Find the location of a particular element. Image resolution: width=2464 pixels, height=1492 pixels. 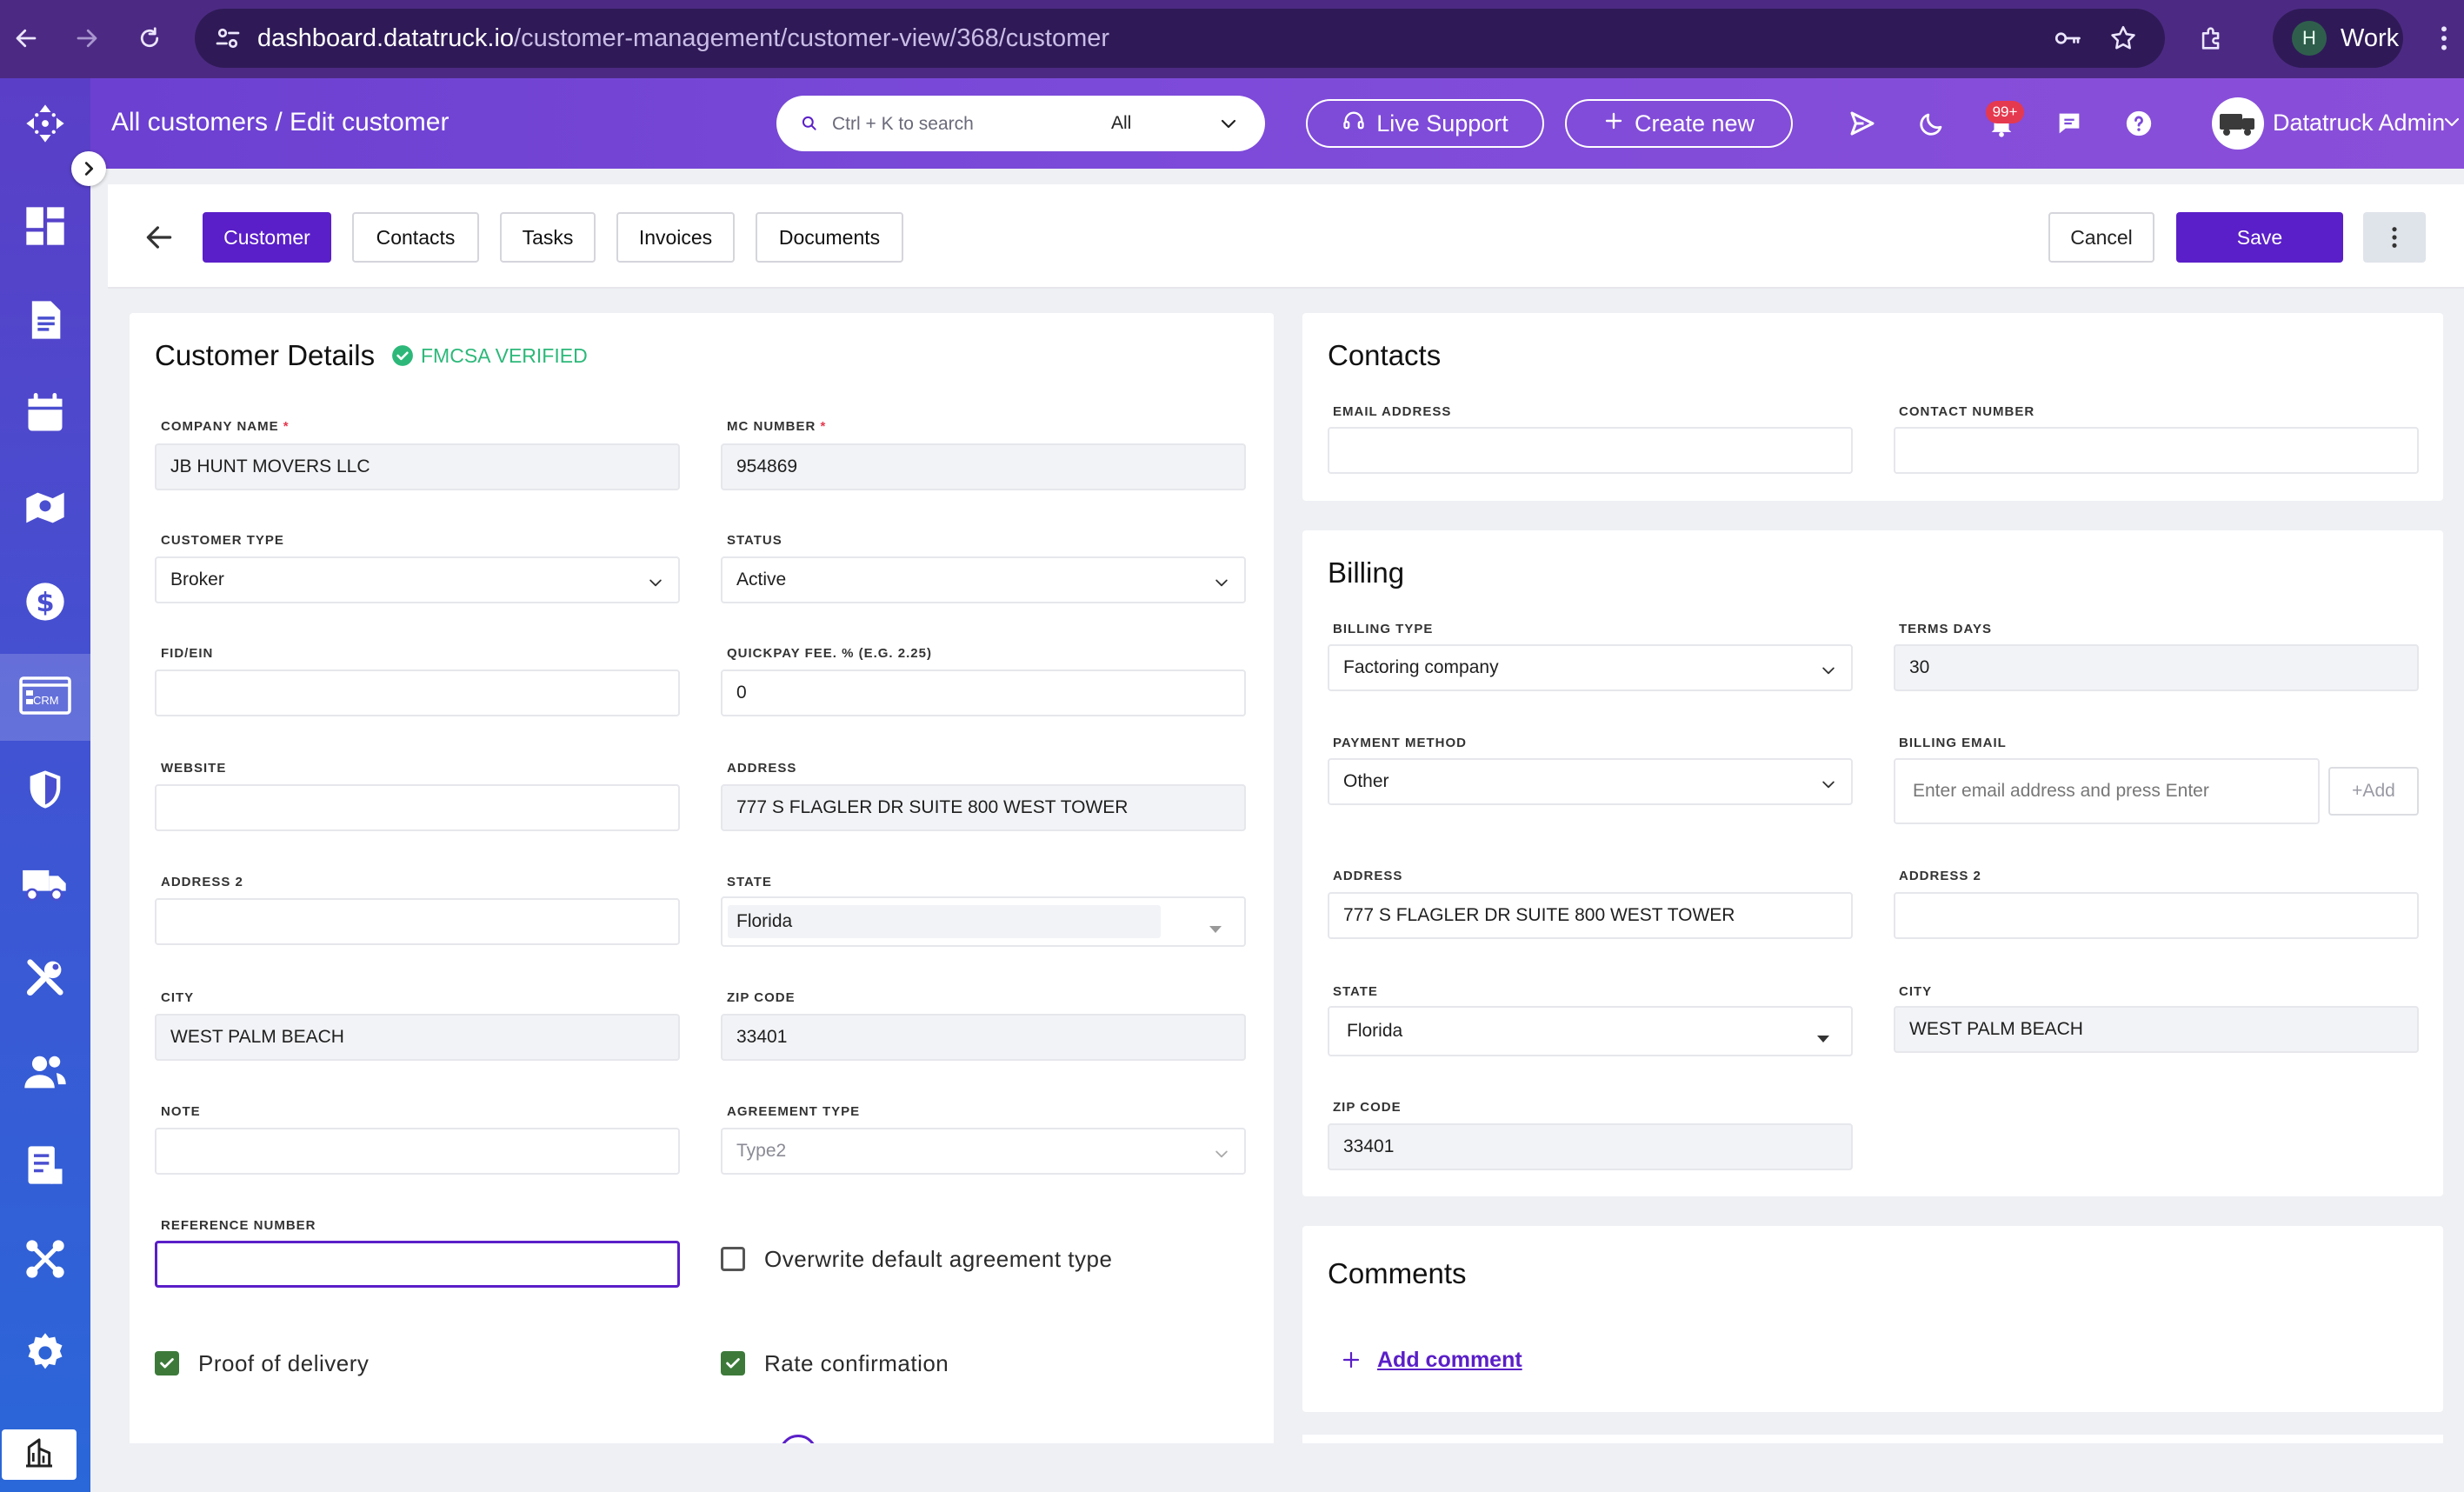

contact-number-input is located at coordinates (2156, 450).